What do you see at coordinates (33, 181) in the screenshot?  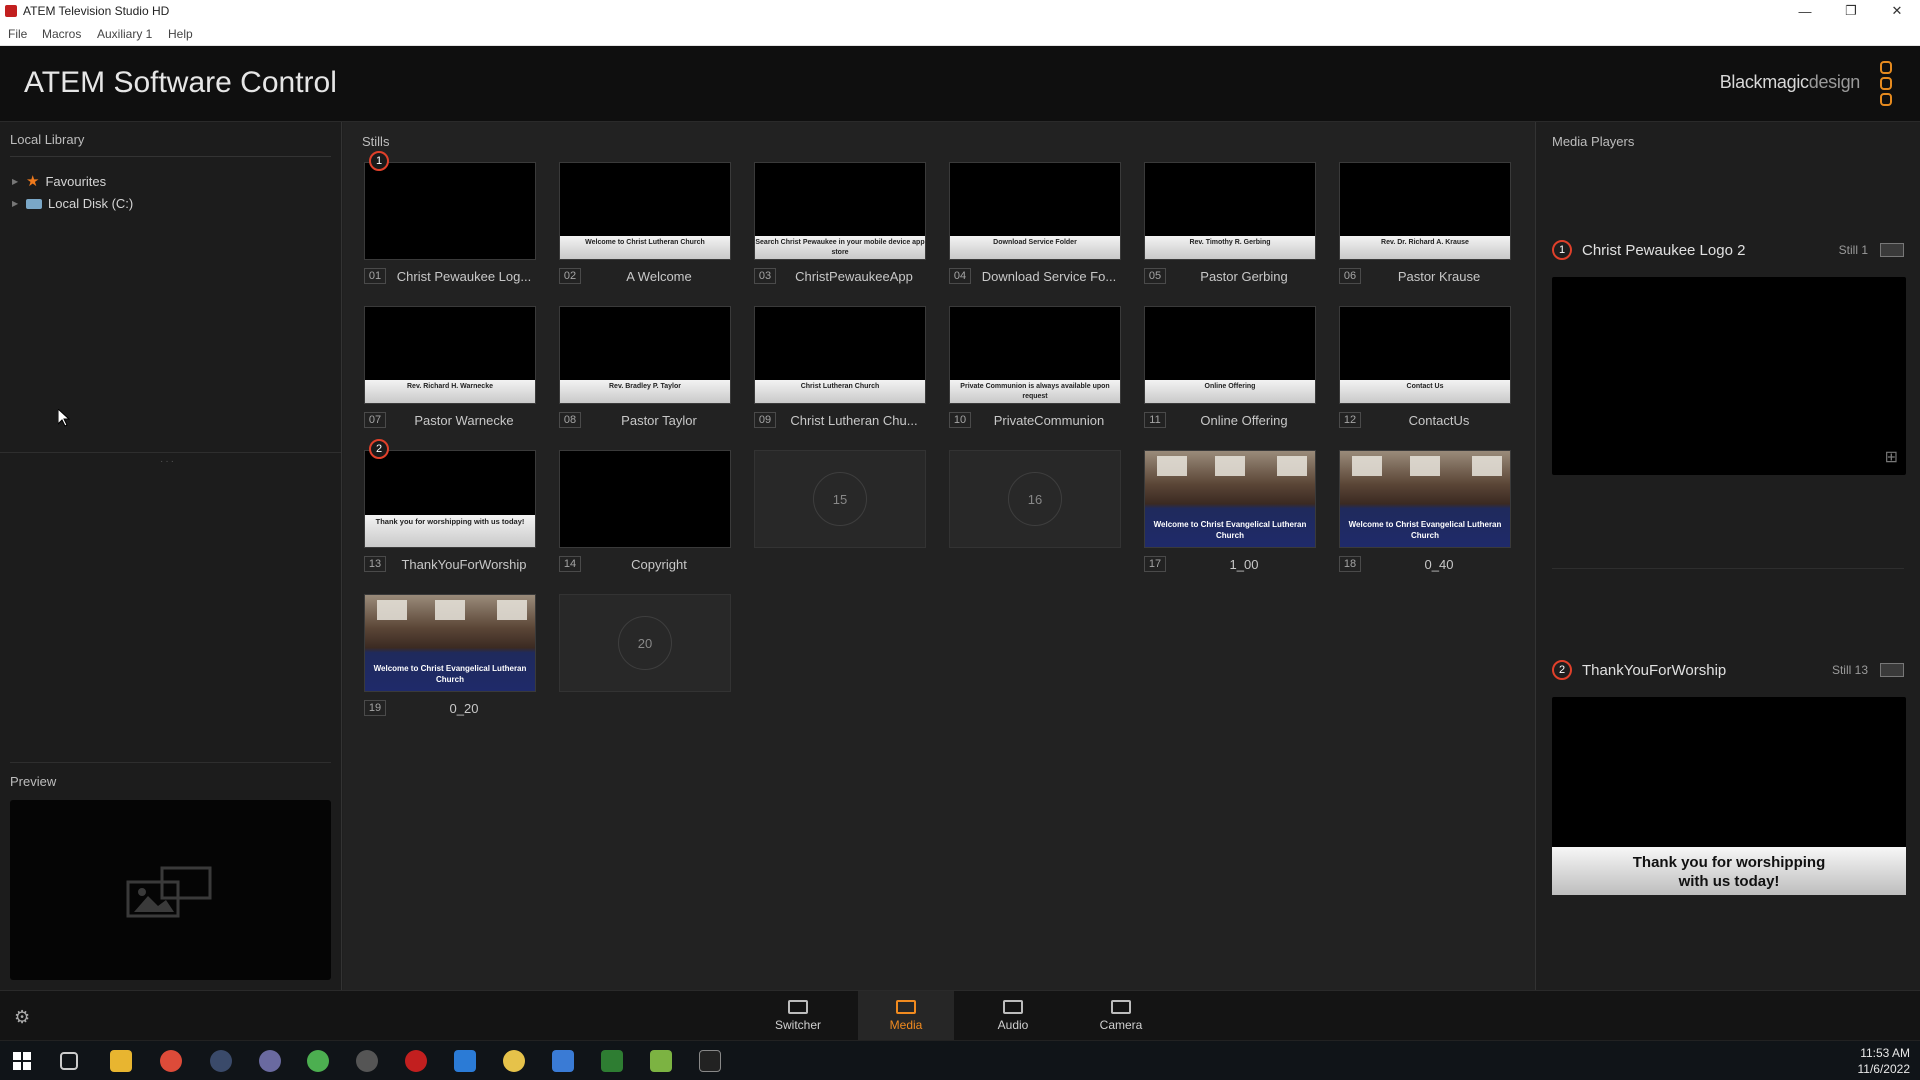 I see `star-icon: ★` at bounding box center [33, 181].